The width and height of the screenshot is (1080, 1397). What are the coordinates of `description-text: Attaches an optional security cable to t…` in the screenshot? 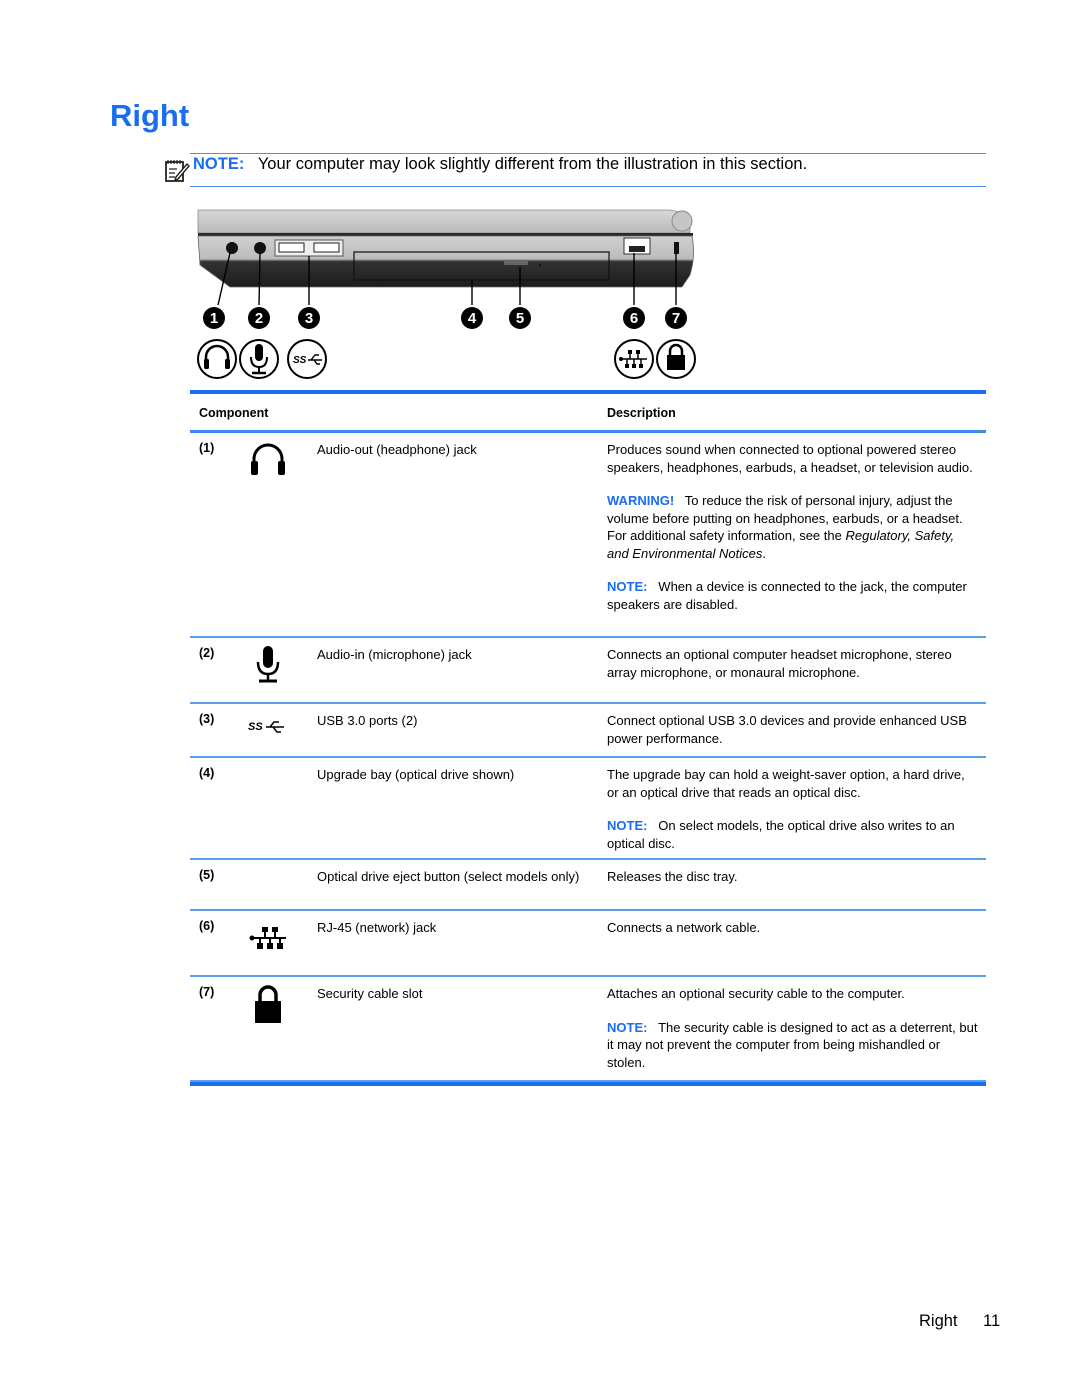 It's located at (756, 993).